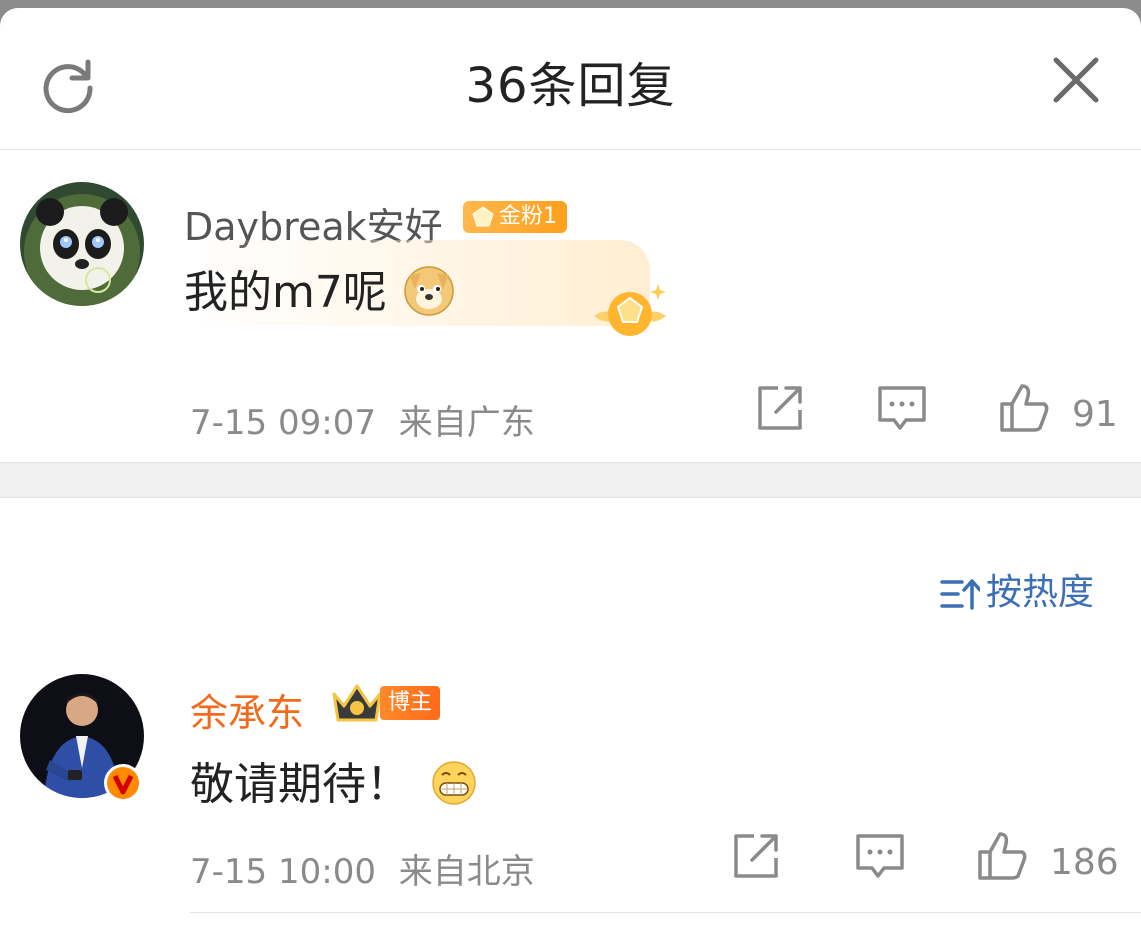 Image resolution: width=1141 pixels, height=928 pixels. I want to click on fan-badge-label: 金粉1, so click(528, 216).